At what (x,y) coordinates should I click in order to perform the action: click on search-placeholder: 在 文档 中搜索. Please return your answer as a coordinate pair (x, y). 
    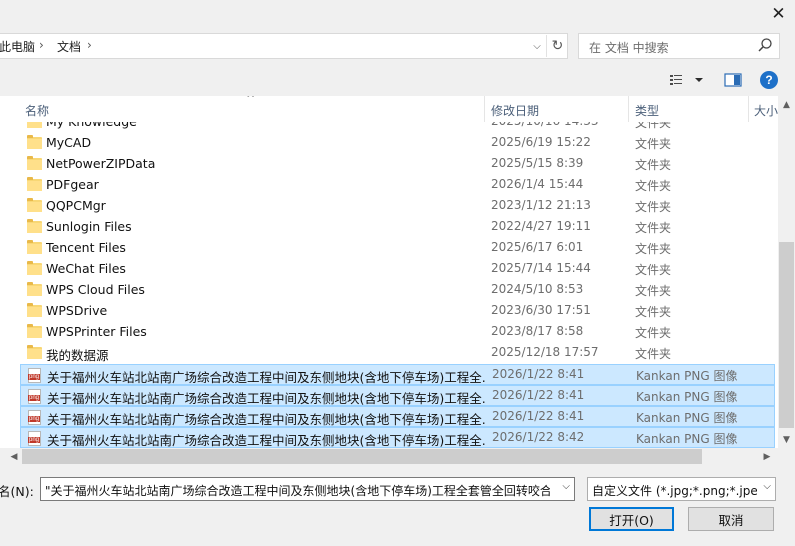
    Looking at the image, I should click on (629, 48).